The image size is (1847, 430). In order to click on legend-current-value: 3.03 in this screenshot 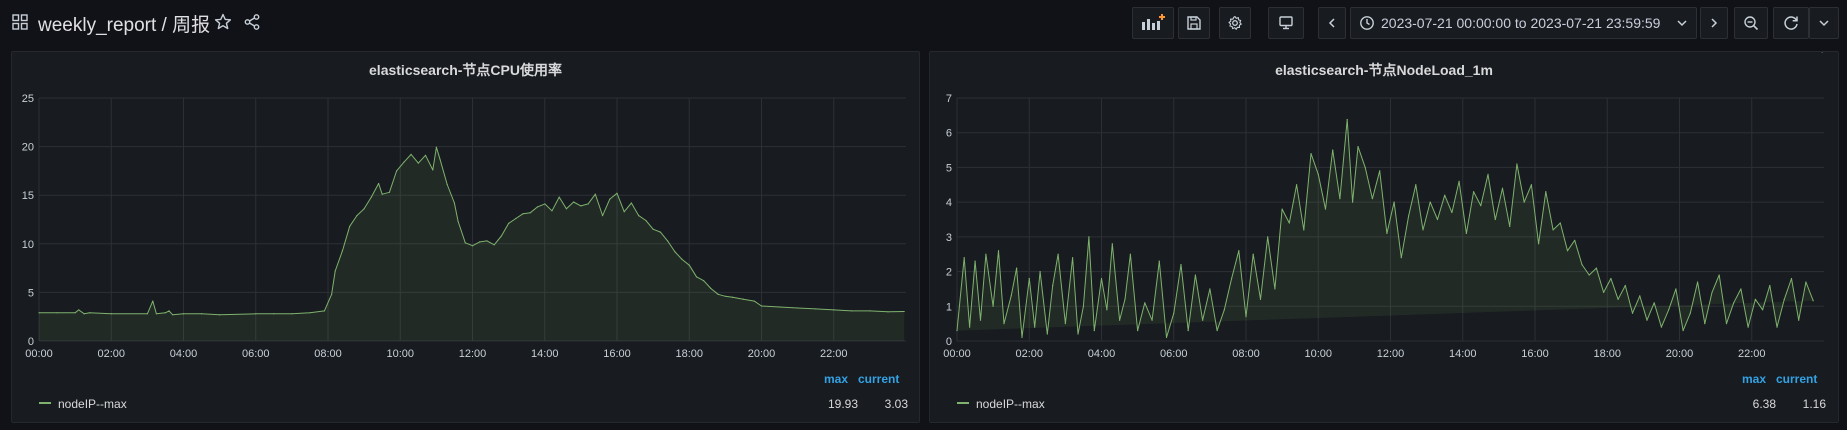, I will do `click(896, 404)`.